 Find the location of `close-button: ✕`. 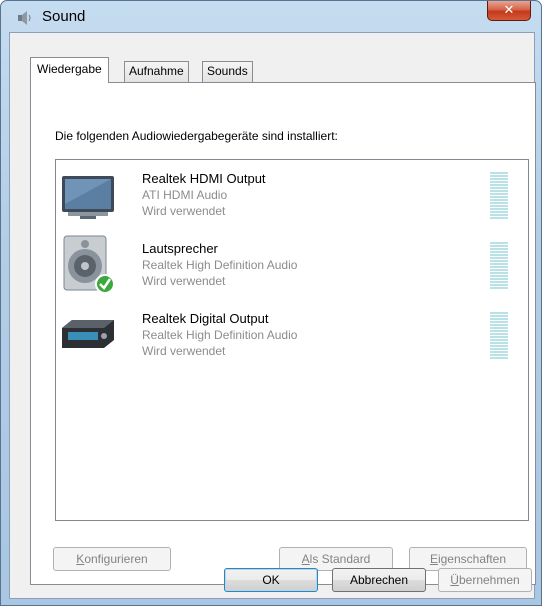

close-button: ✕ is located at coordinates (509, 11).